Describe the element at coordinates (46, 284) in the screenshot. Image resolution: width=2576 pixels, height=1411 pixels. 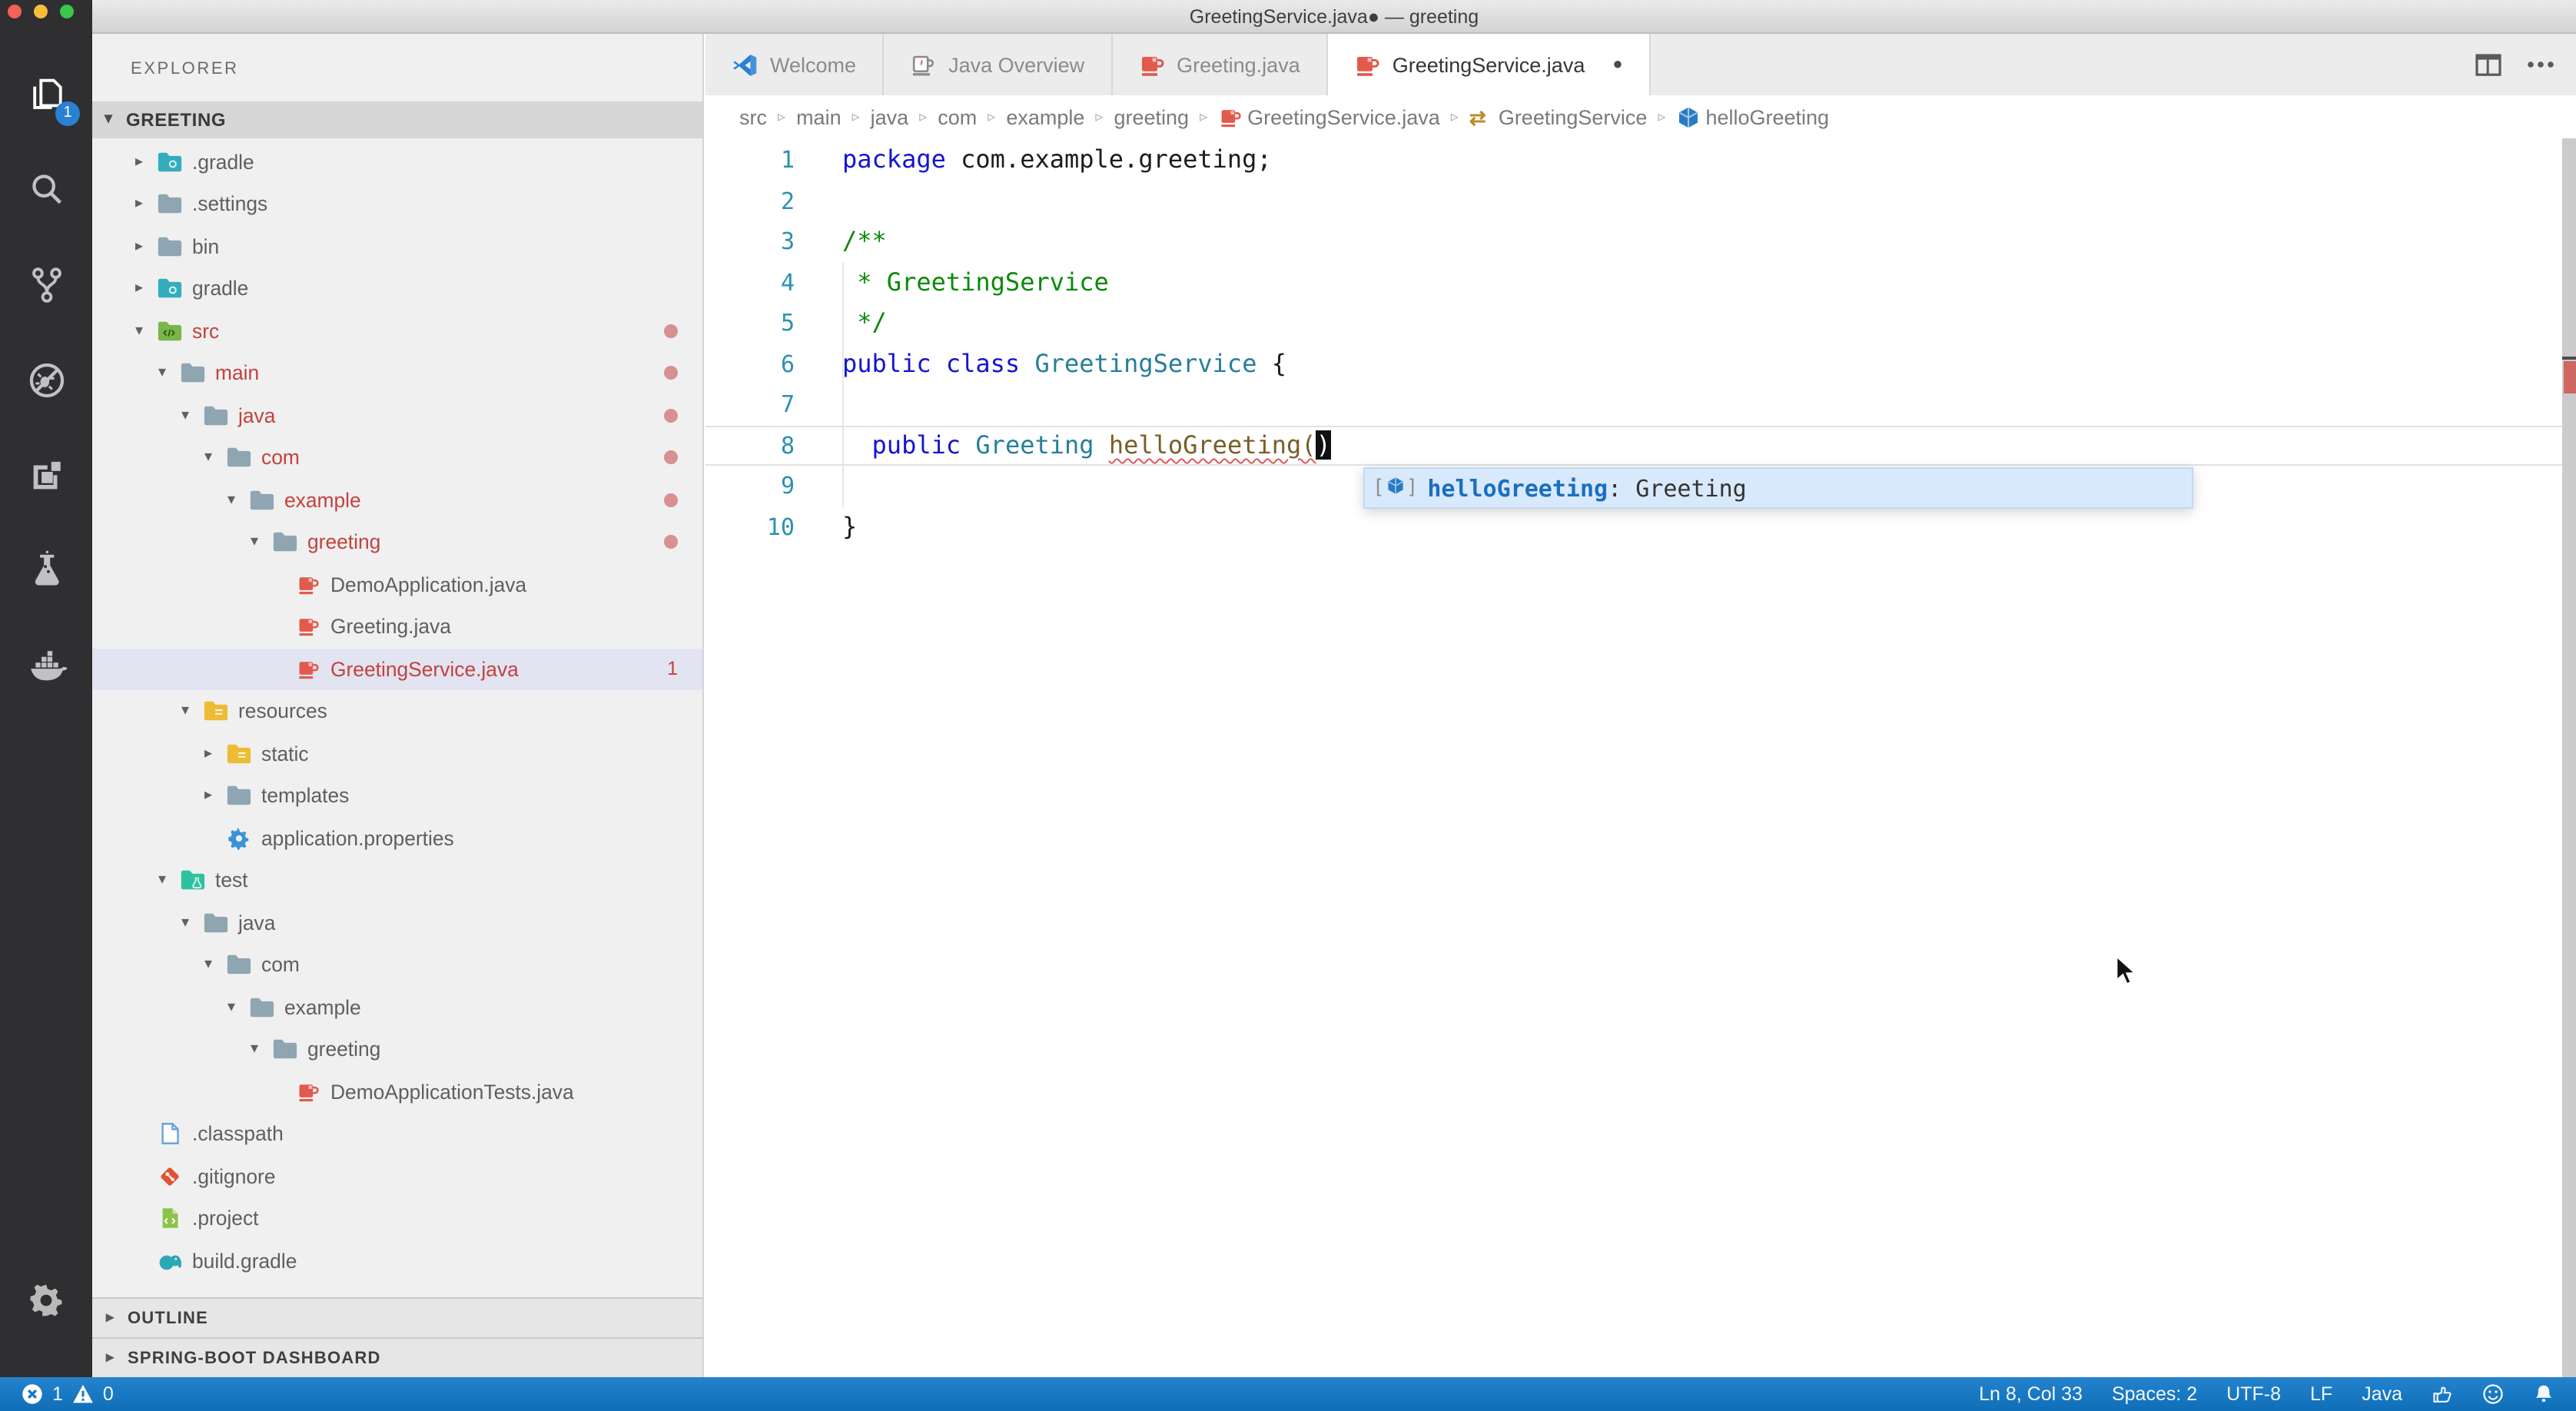
I see `activity-item-source-control` at that location.